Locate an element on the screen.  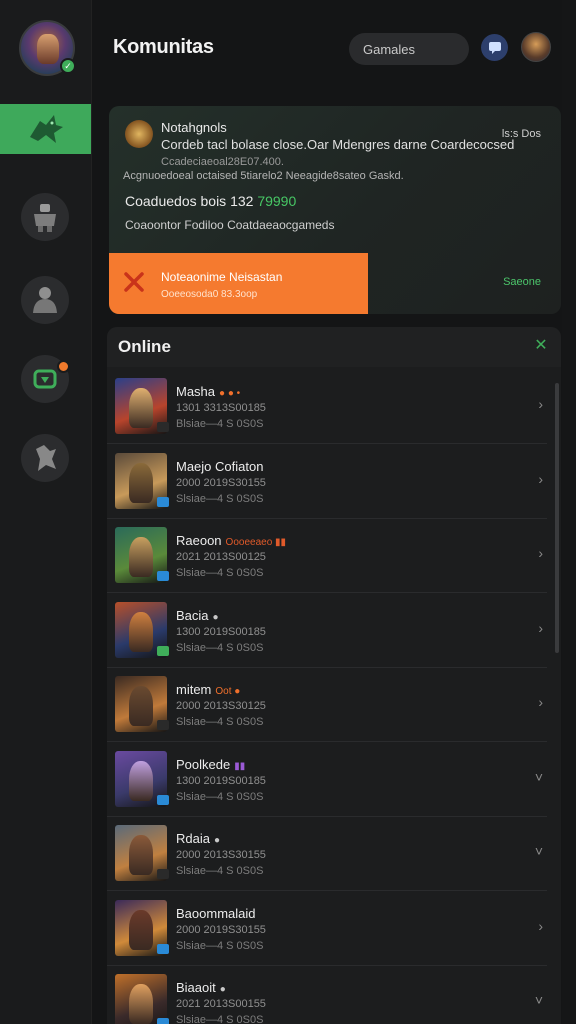
search-input: Gamales is located at coordinates (409, 49).